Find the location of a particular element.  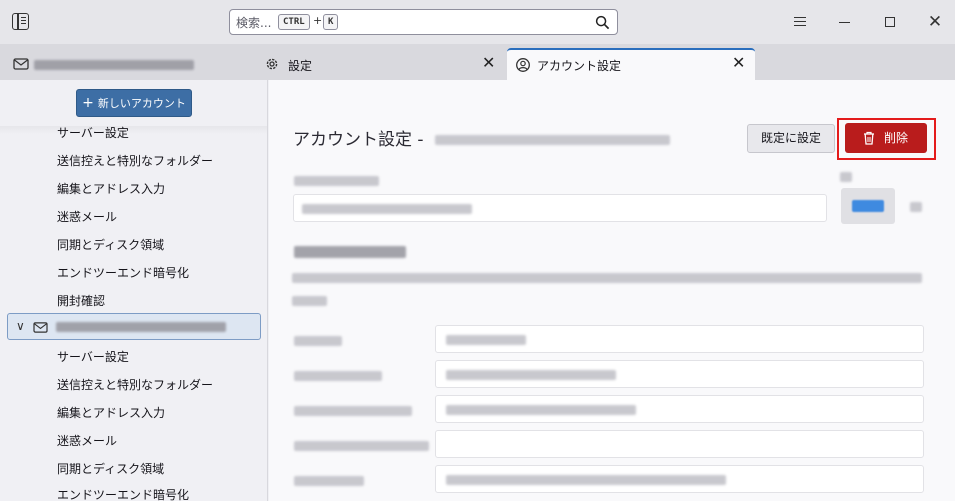

tab-settings-label: 設定 is located at coordinates (300, 66).